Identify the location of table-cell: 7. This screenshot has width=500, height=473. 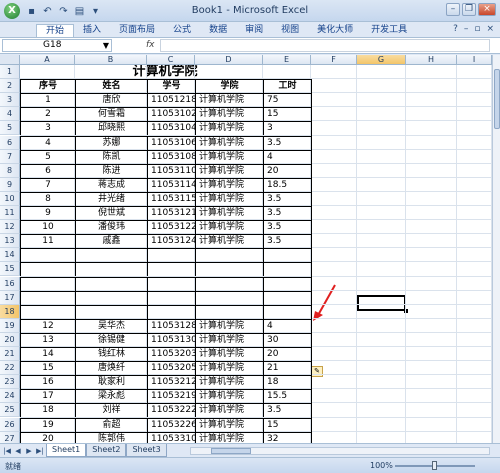
(47, 184).